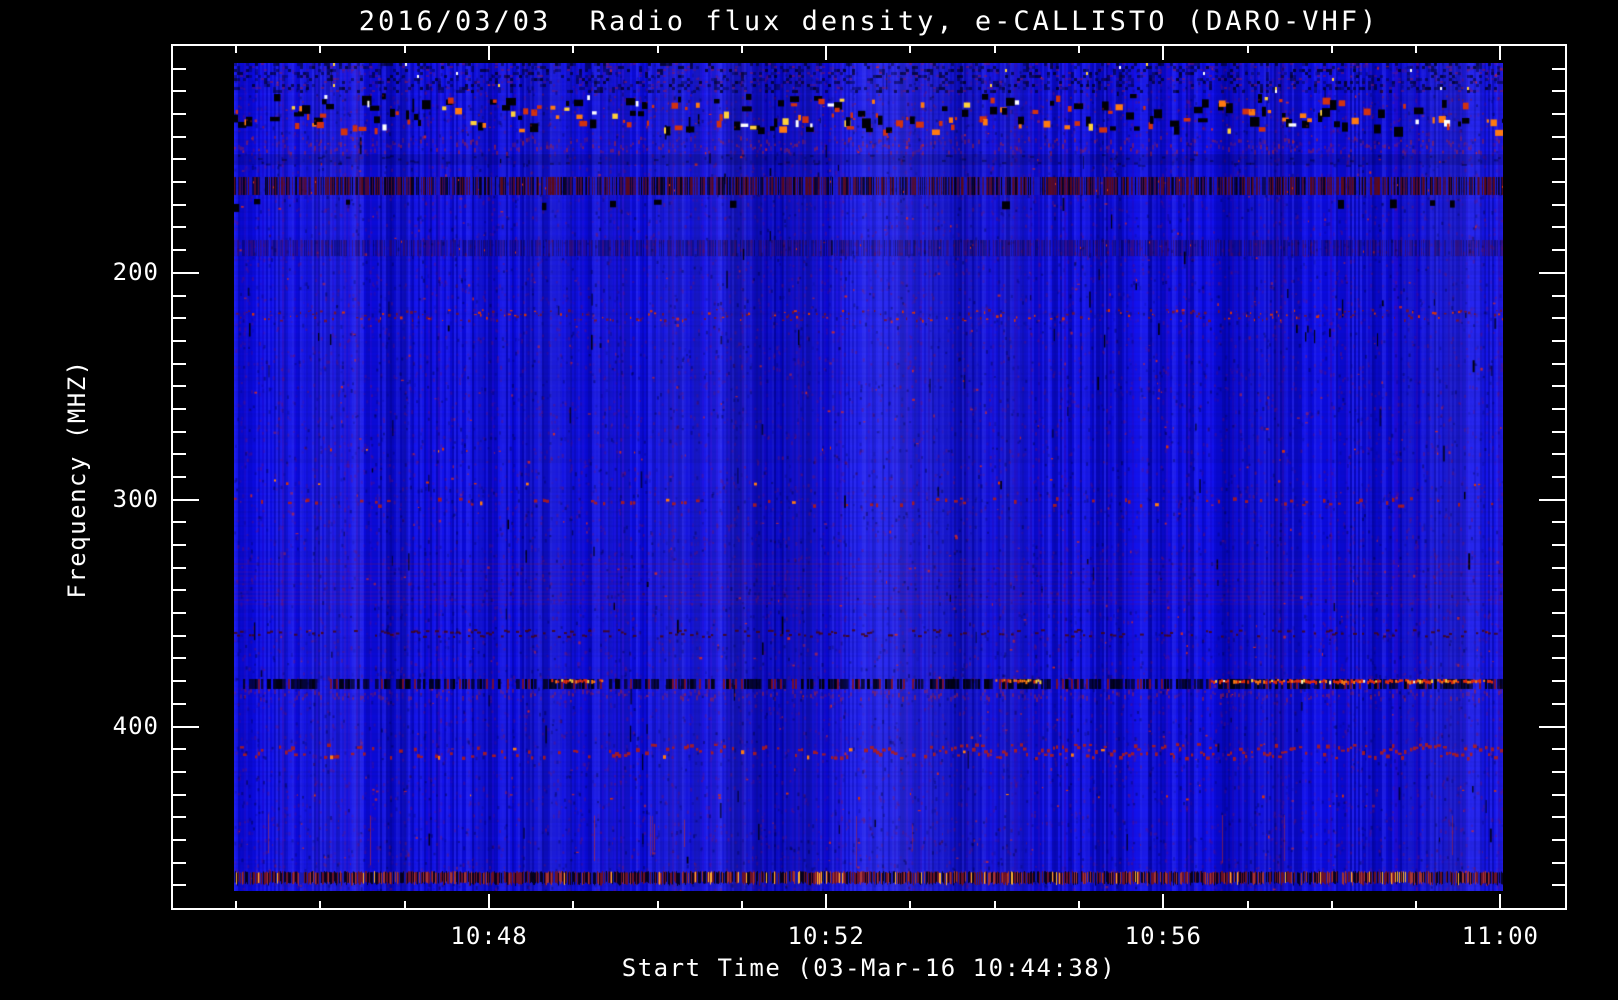 The width and height of the screenshot is (1618, 1000). I want to click on x-tick-label: 10:48, so click(489, 936).